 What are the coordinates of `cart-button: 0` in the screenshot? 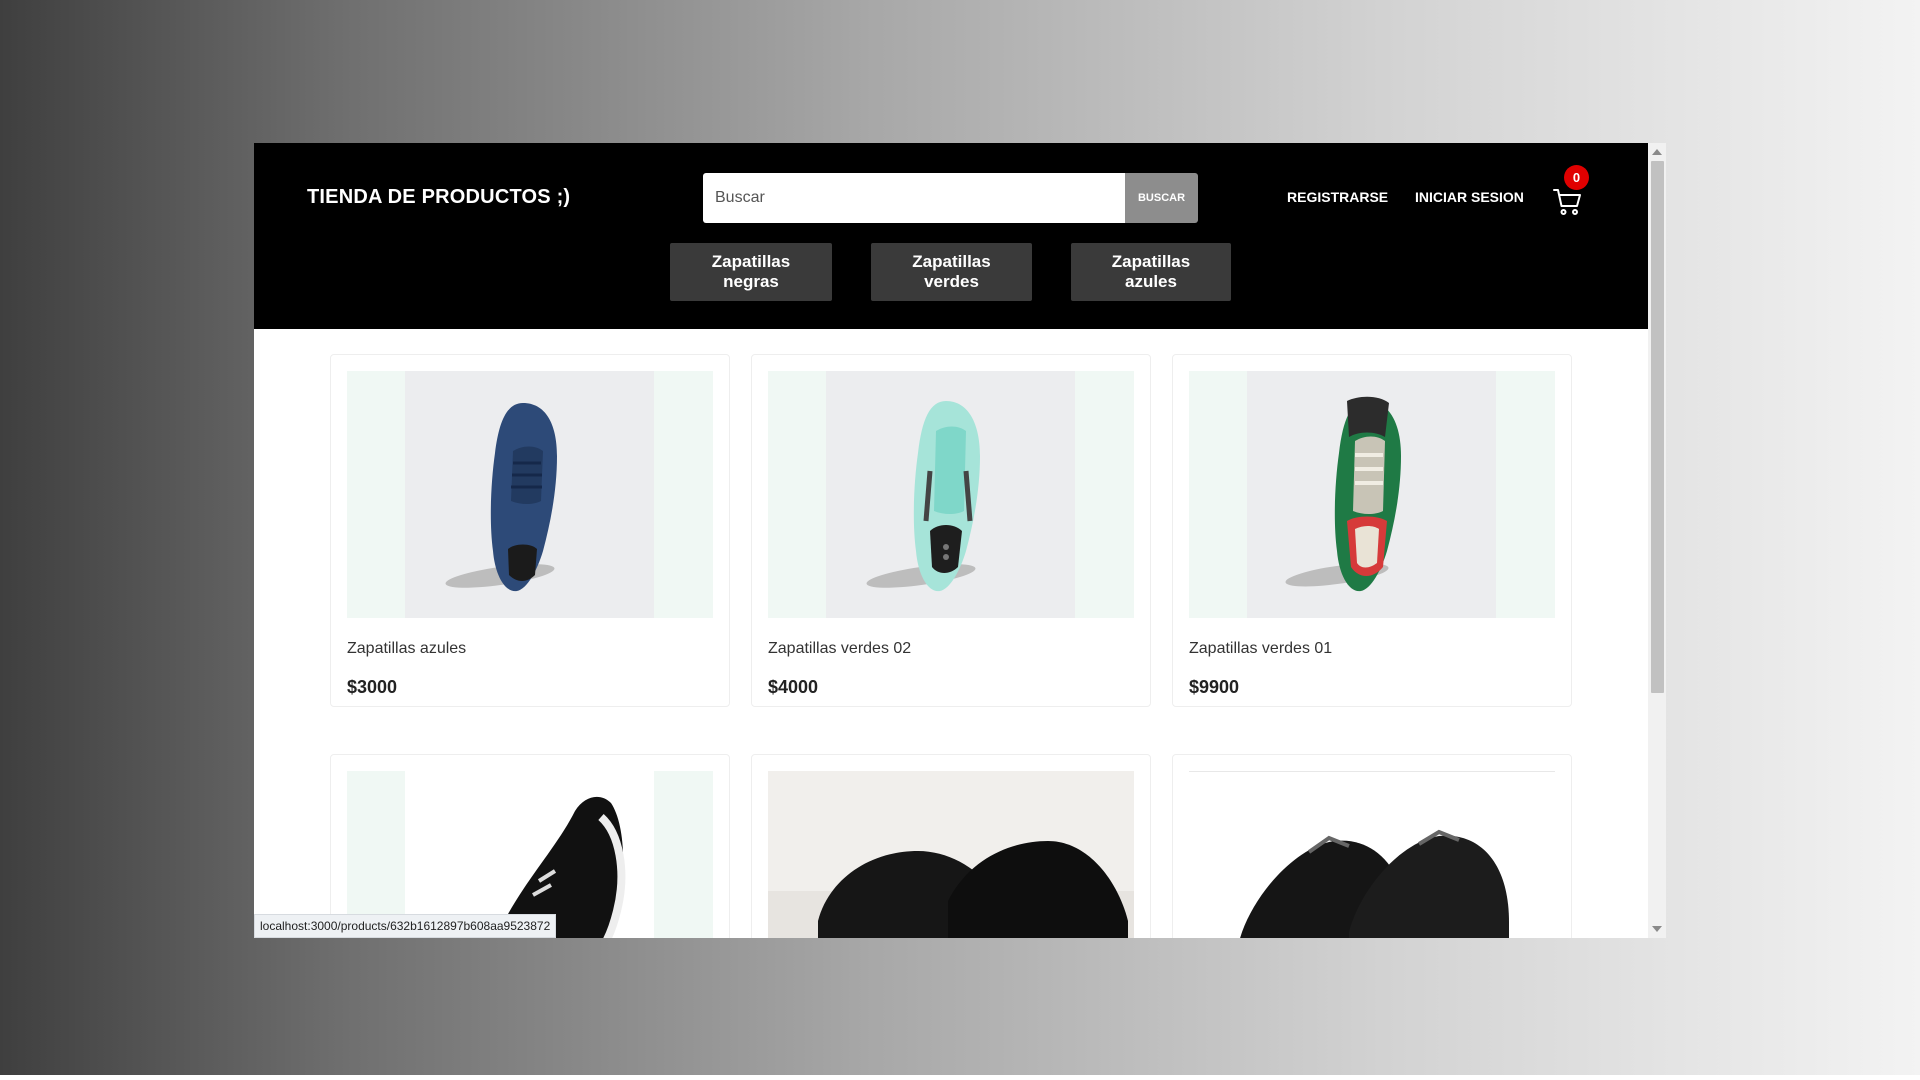 It's located at (1570, 190).